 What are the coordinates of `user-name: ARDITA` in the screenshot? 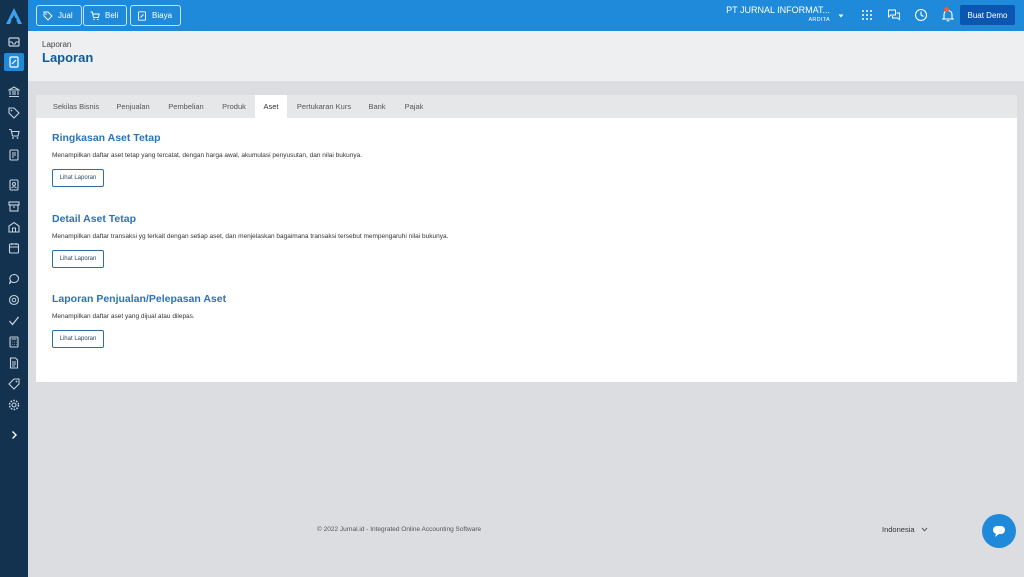 It's located at (819, 20).